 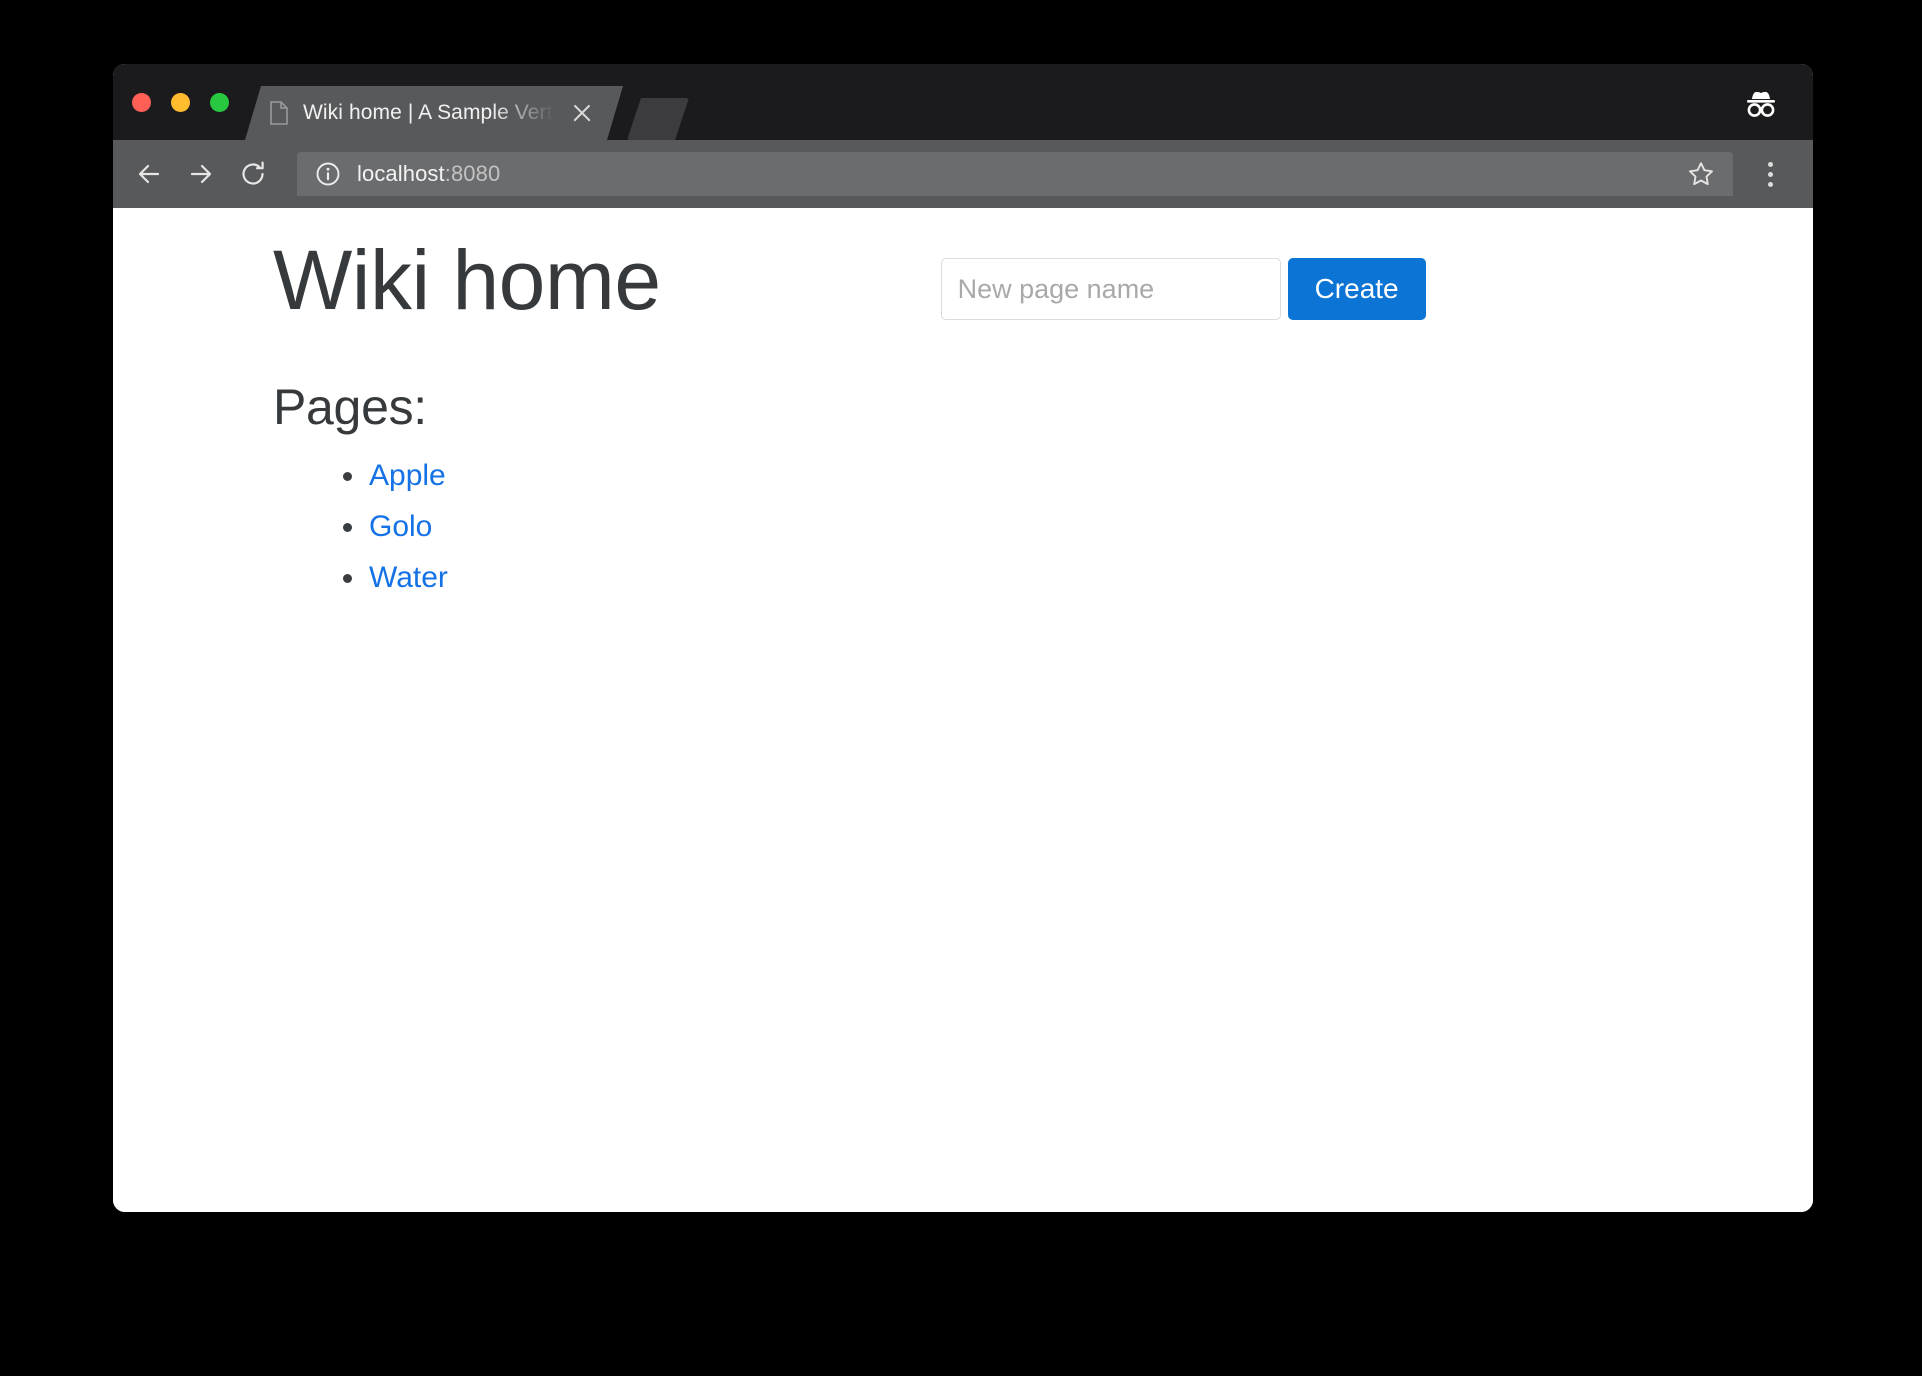 What do you see at coordinates (253, 174) in the screenshot?
I see `reload-icon` at bounding box center [253, 174].